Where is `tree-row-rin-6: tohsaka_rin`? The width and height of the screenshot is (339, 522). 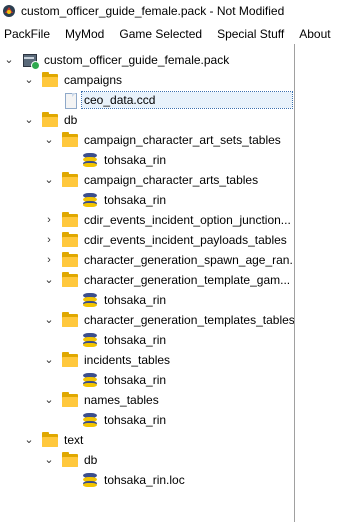
tree-row-rin-6: tohsaka_rin is located at coordinates (147, 420).